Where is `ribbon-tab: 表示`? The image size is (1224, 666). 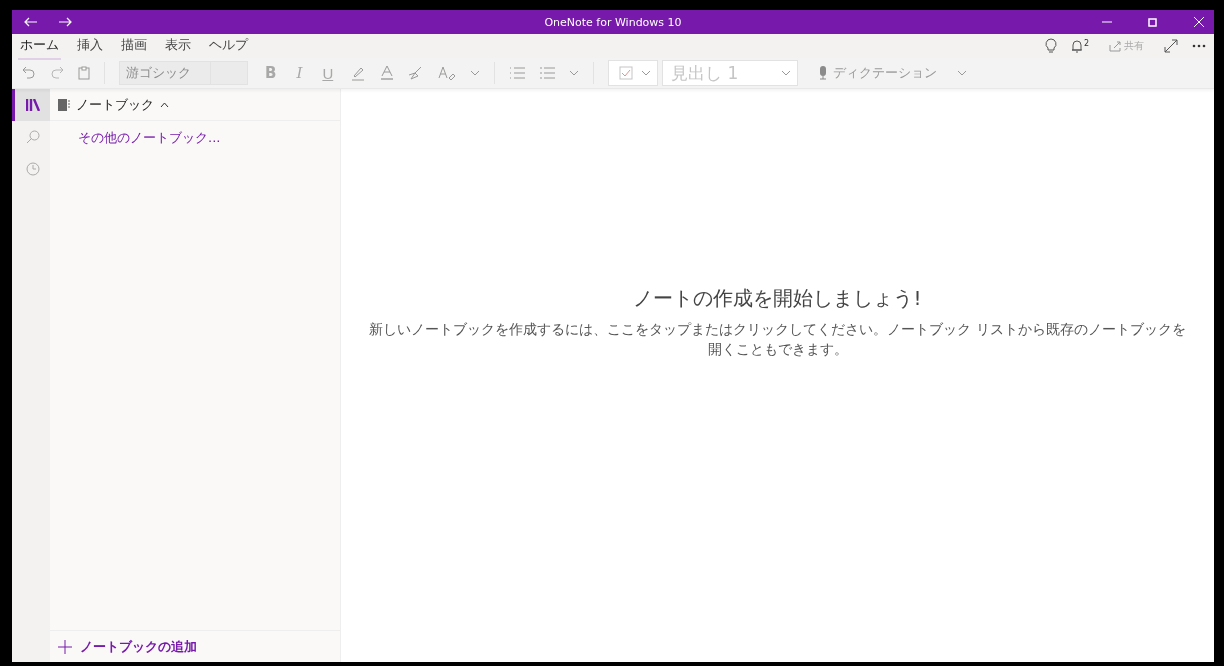
ribbon-tab: 表示 is located at coordinates (178, 46).